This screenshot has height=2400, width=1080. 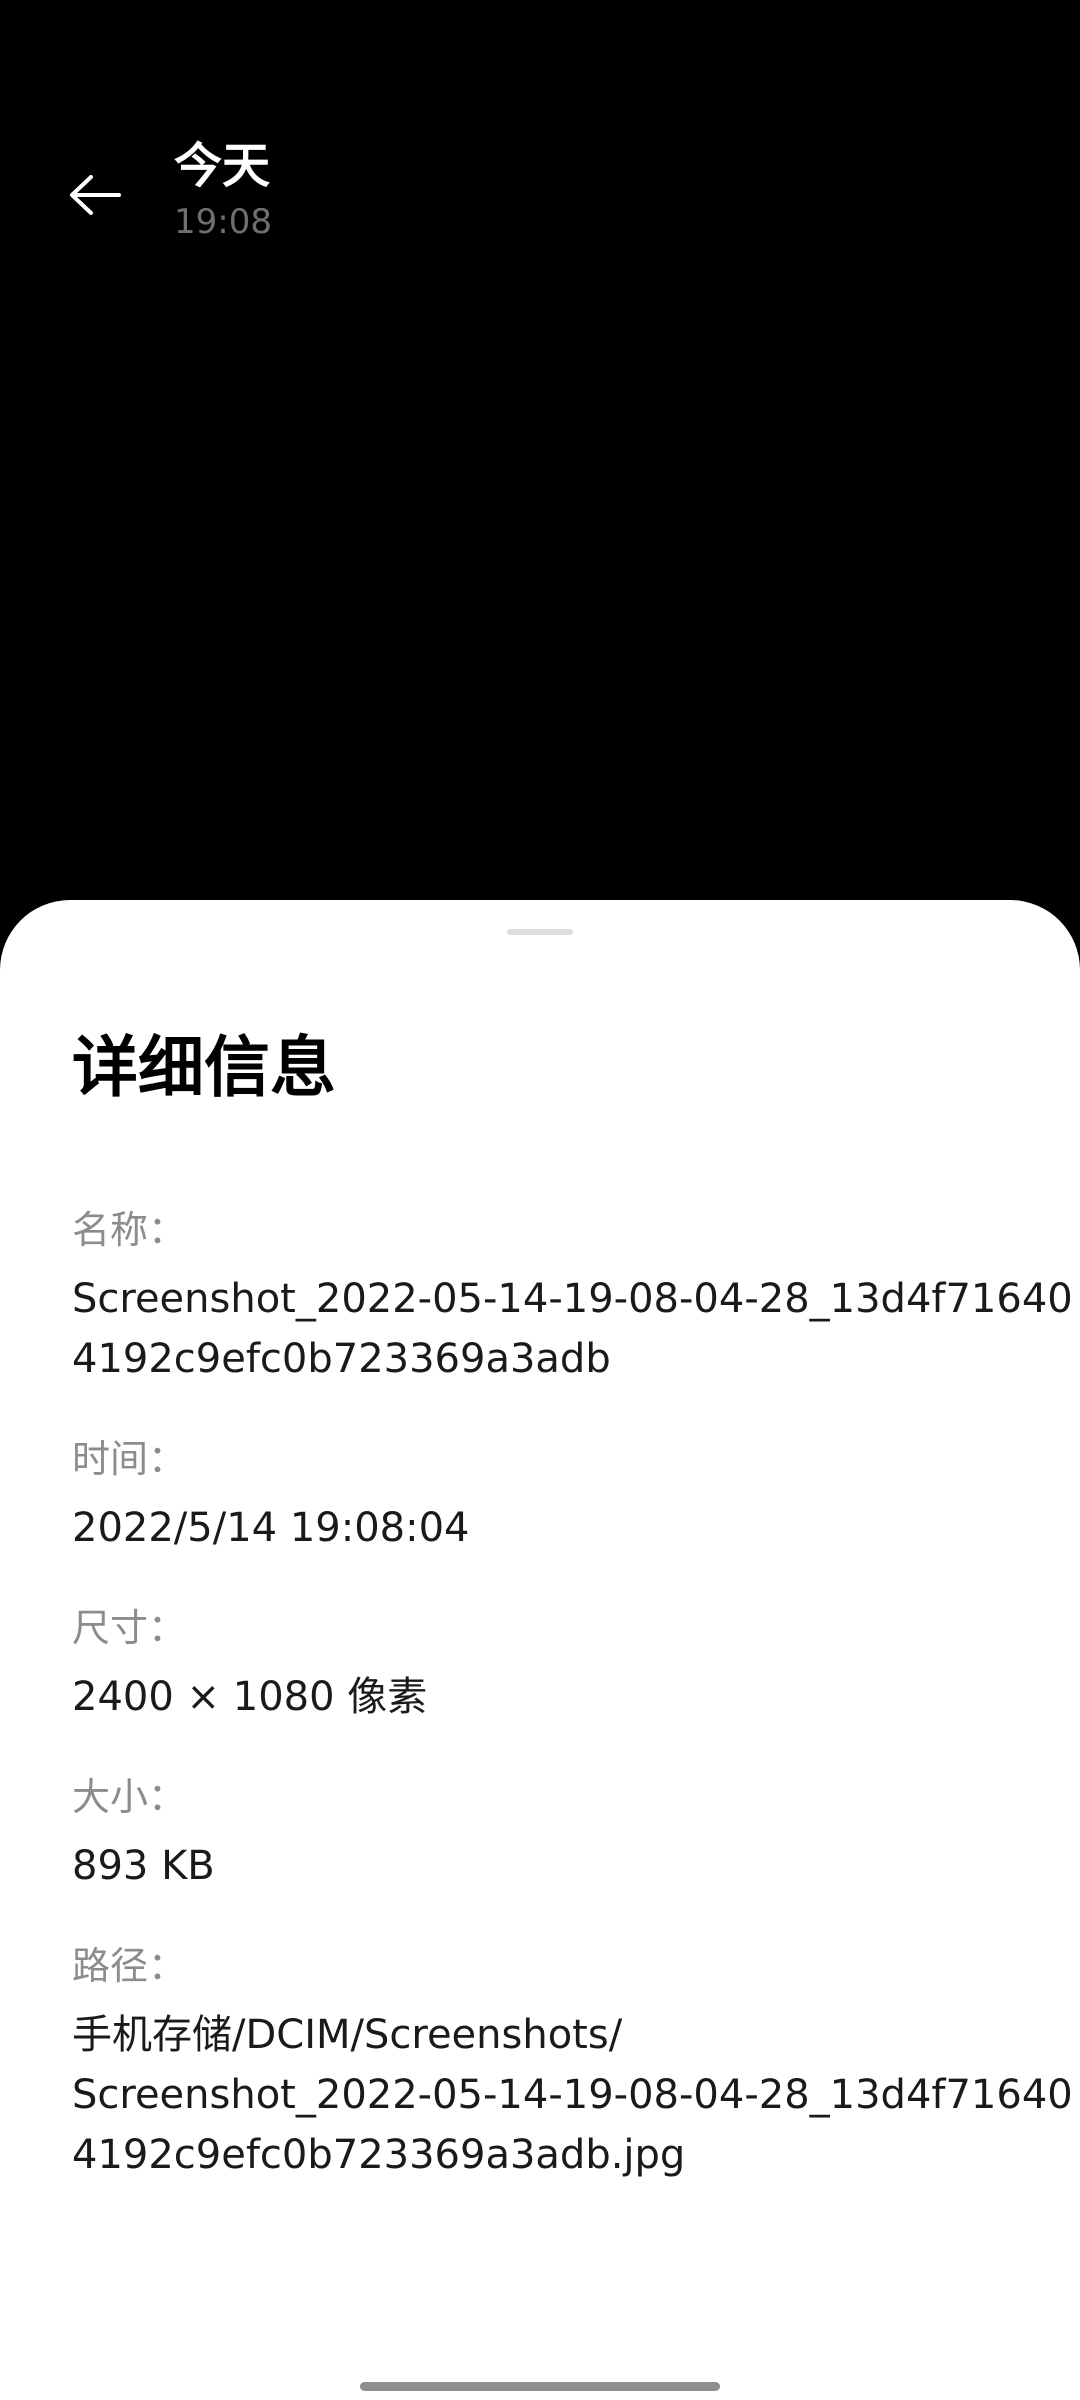 I want to click on top-bar: 今天 19:08, so click(x=540, y=150).